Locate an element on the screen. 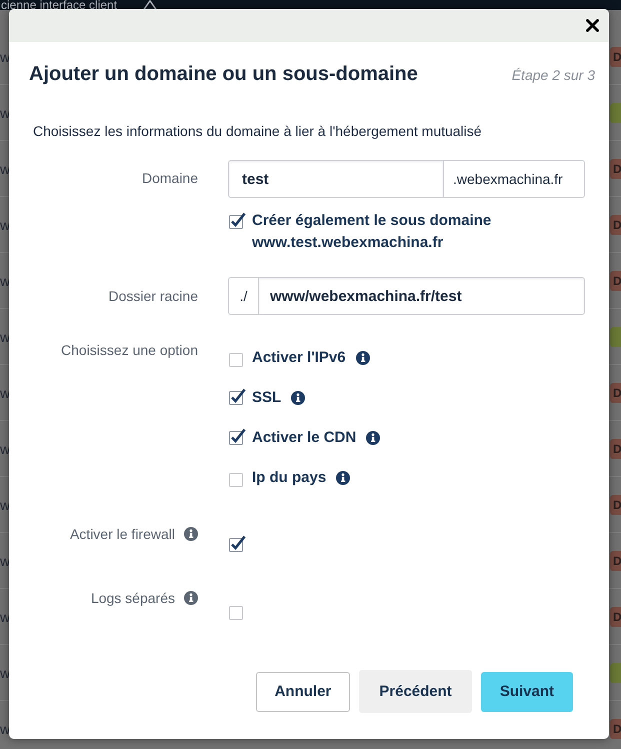 The height and width of the screenshot is (749, 621). field-label: Logs séparés is located at coordinates (132, 598).